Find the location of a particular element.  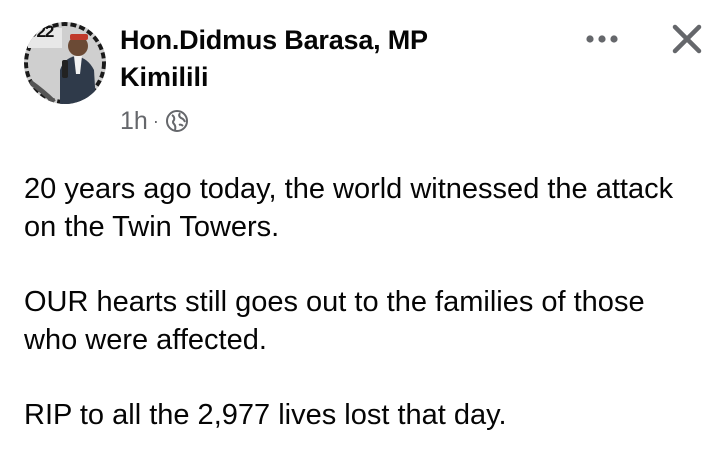

more-horizontal-icon is located at coordinates (602, 39).